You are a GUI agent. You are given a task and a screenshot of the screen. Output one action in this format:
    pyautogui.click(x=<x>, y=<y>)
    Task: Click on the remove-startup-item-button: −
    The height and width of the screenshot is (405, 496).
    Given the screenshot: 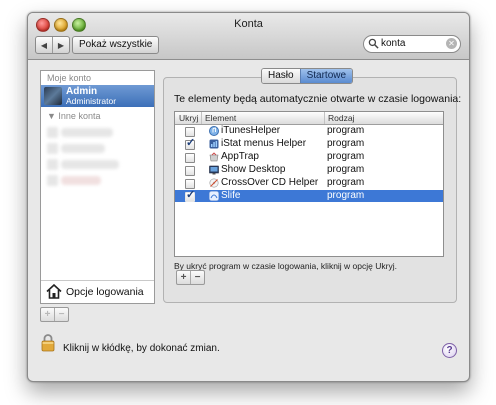 What is the action you would take?
    pyautogui.click(x=197, y=277)
    